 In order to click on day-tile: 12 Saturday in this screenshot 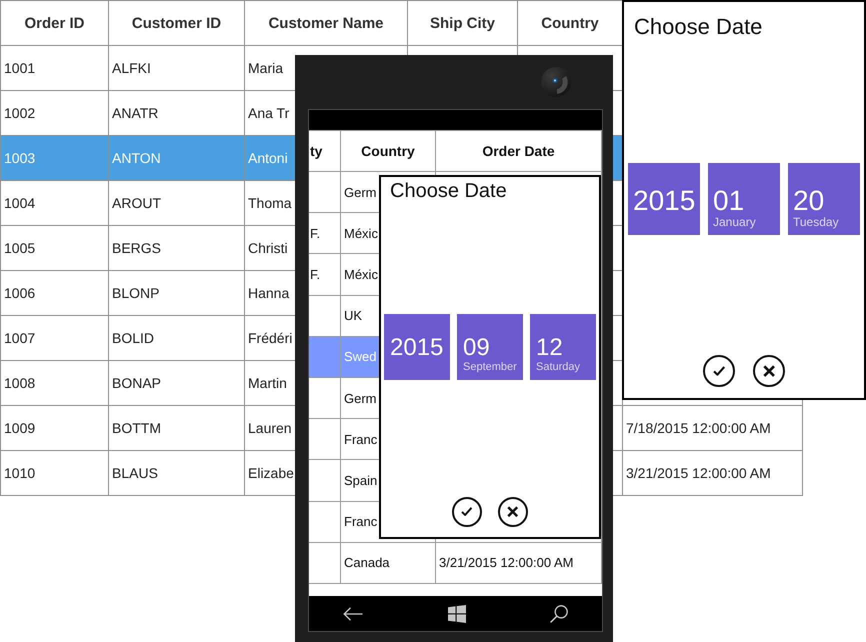, I will do `click(563, 347)`.